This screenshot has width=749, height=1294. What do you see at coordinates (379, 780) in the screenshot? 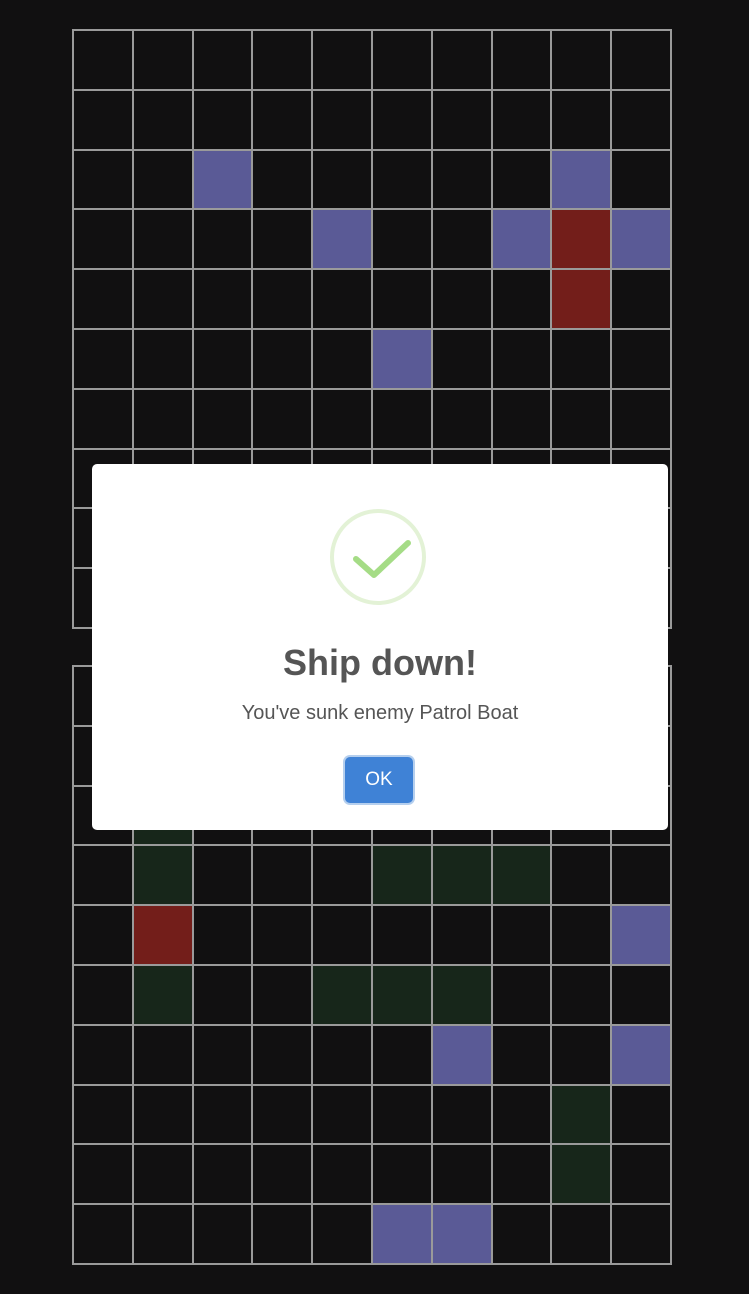
I see `ok-button: OK` at bounding box center [379, 780].